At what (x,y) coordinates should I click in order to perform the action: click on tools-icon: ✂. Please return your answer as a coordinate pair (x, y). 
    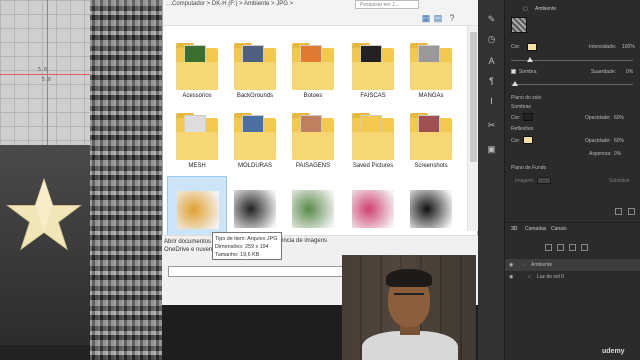
    Looking at the image, I should click on (491, 125).